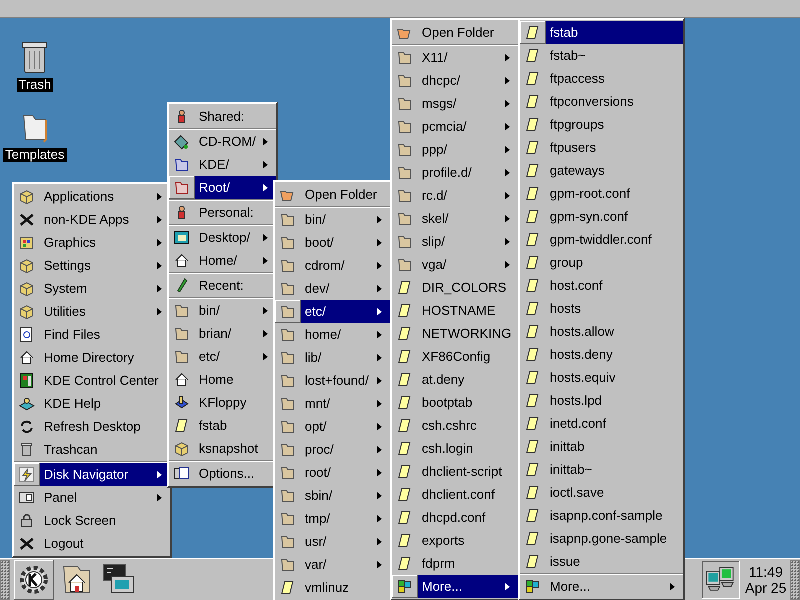 The width and height of the screenshot is (800, 600). Describe the element at coordinates (455, 333) in the screenshot. I see `menu-item: NETWORKING` at that location.